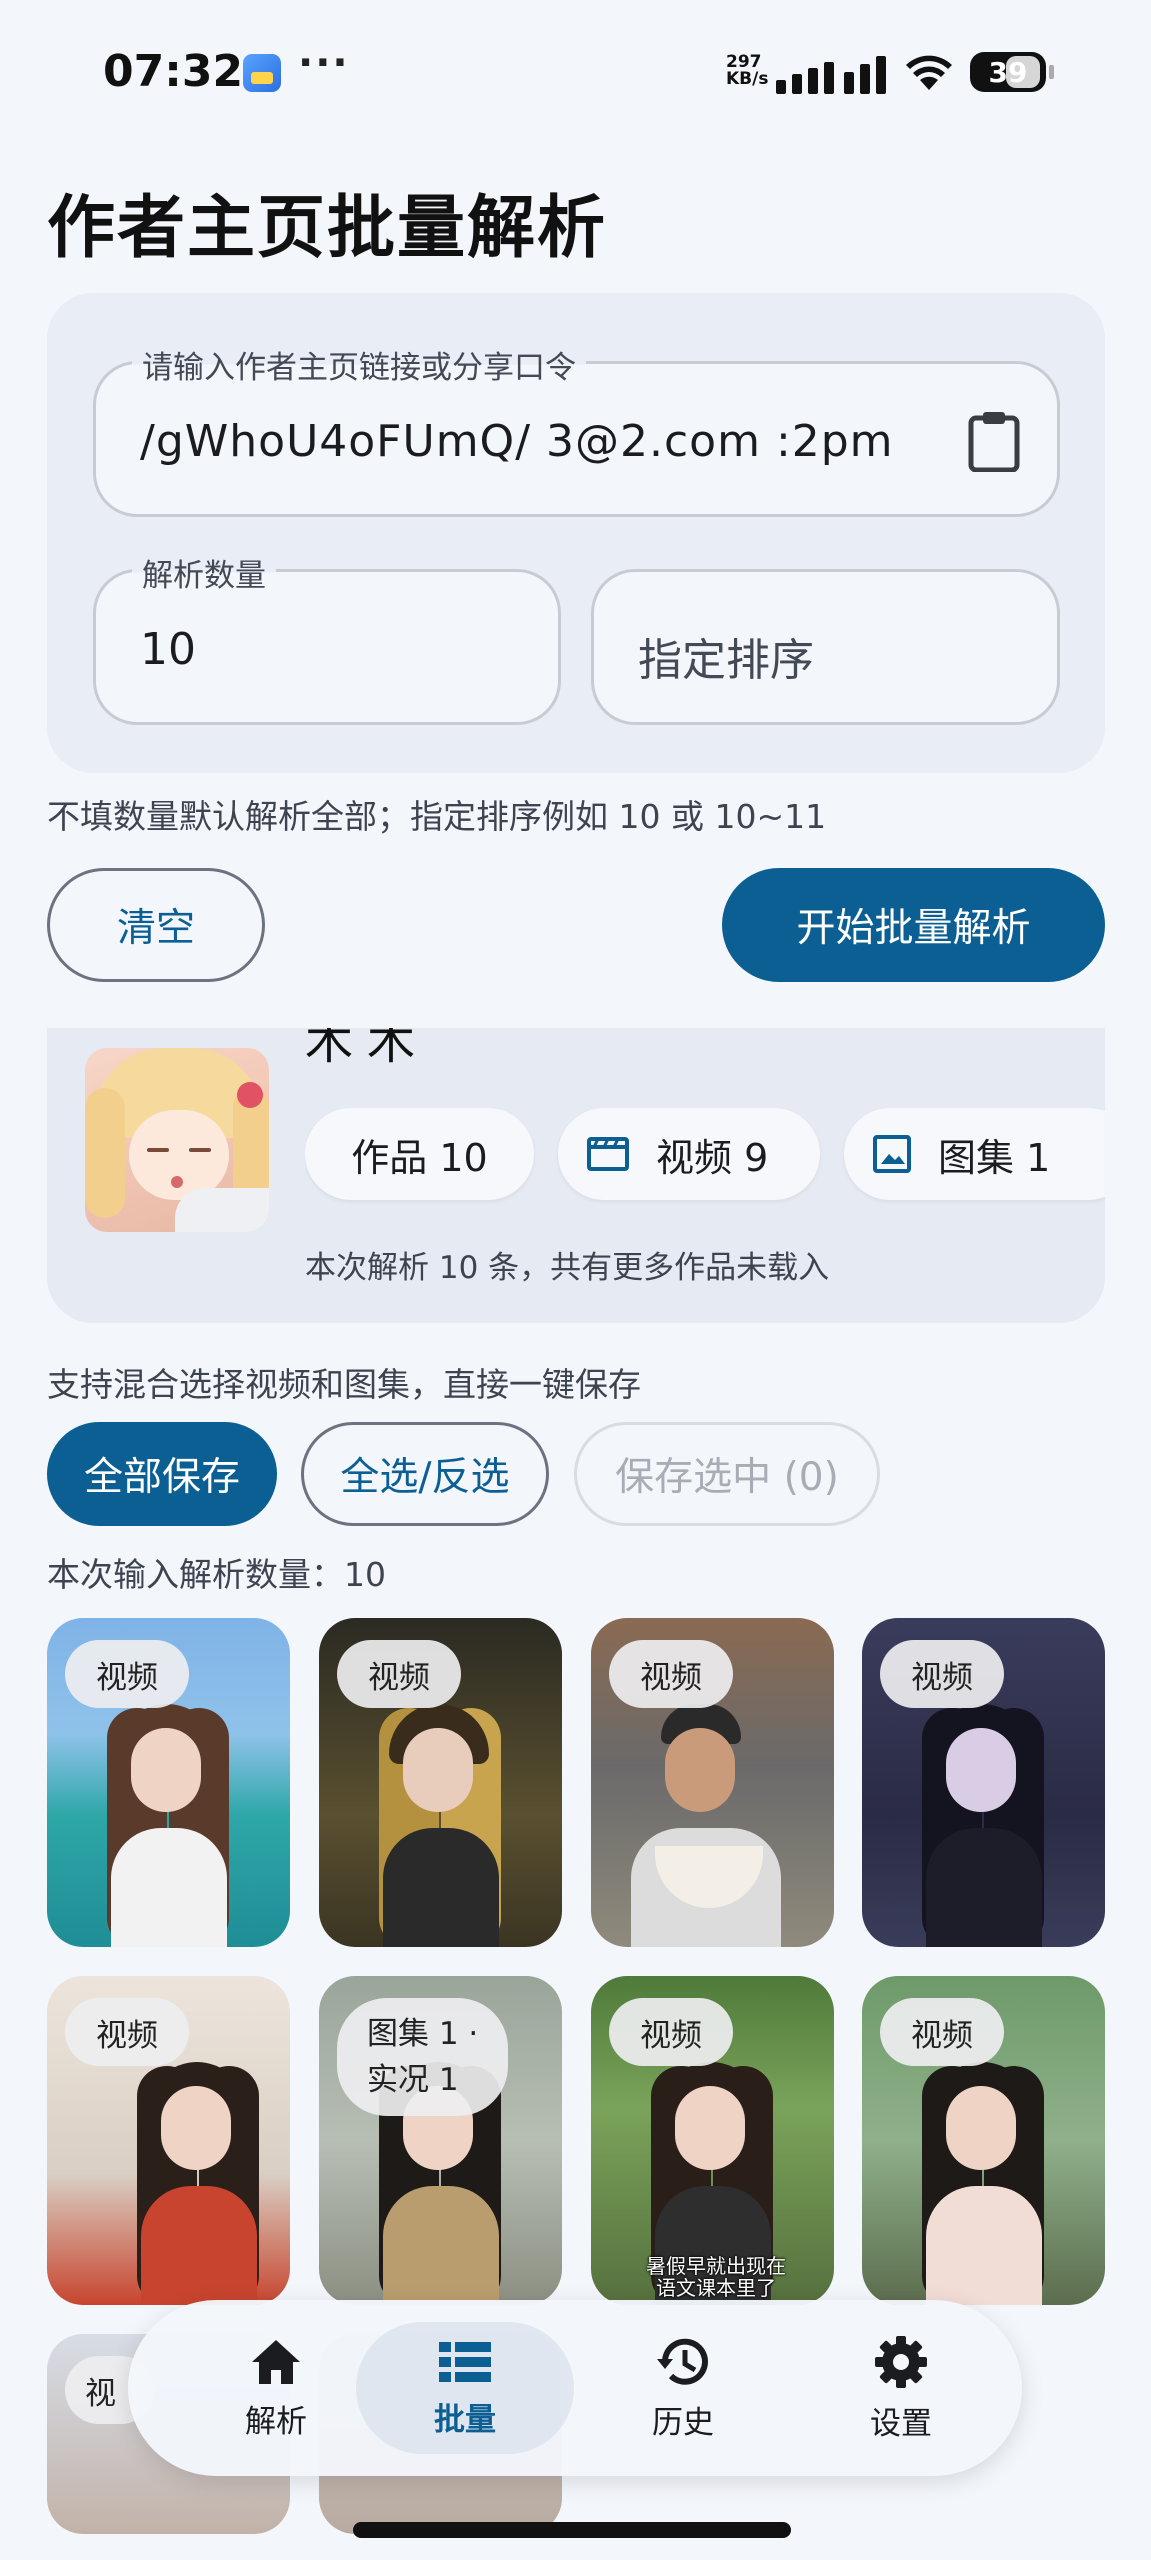  Describe the element at coordinates (437, 816) in the screenshot. I see `form-hint: 不填数量默认解析全部；指定排序例如 10 或 10~11` at that location.